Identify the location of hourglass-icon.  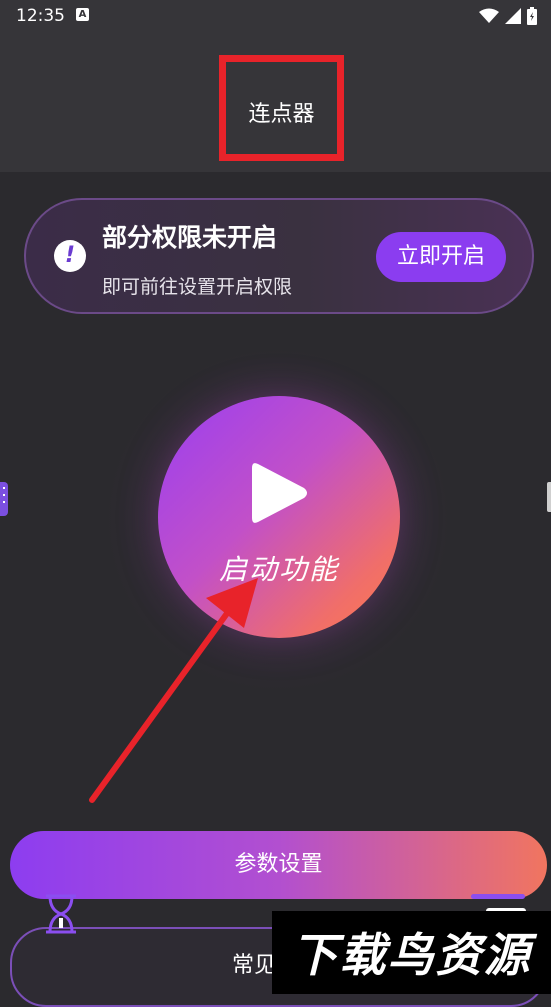
(61, 914).